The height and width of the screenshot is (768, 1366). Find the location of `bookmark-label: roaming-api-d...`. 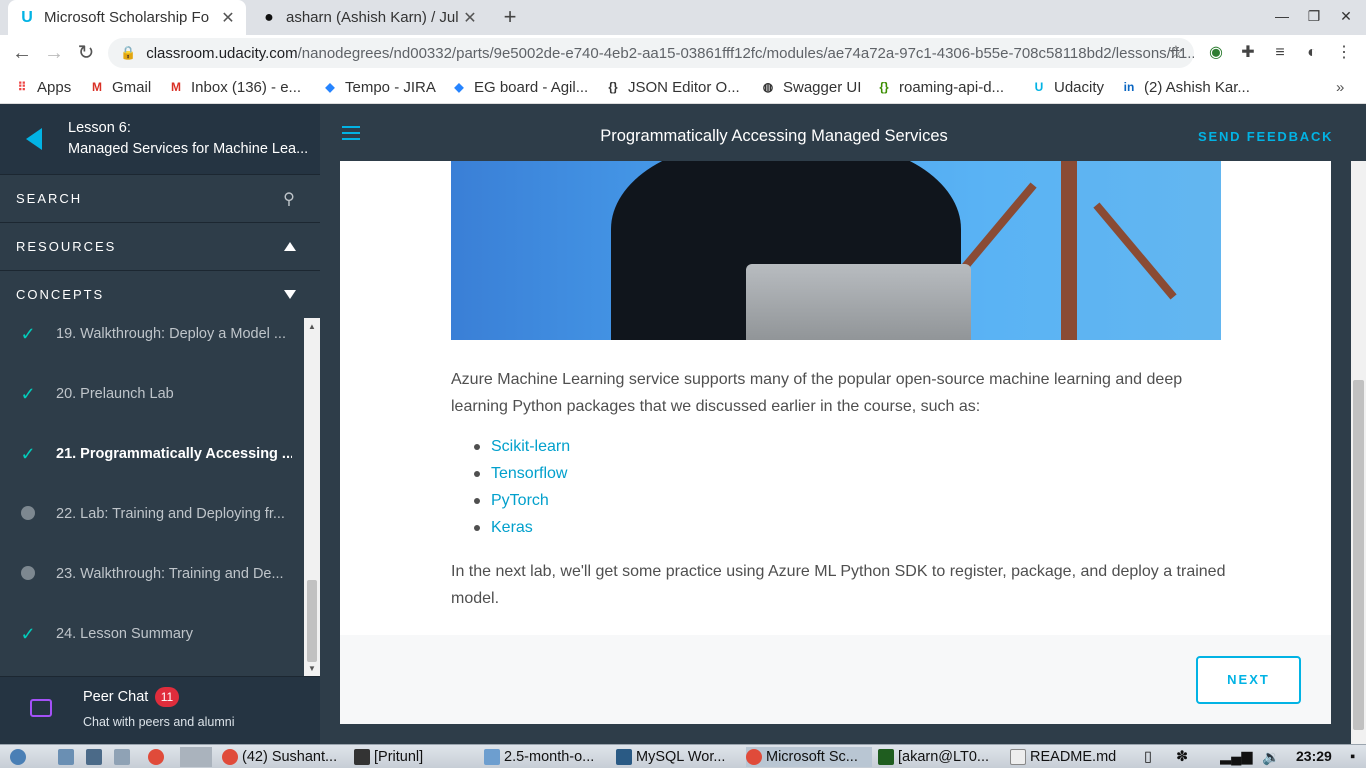

bookmark-label: roaming-api-d... is located at coordinates (952, 87).